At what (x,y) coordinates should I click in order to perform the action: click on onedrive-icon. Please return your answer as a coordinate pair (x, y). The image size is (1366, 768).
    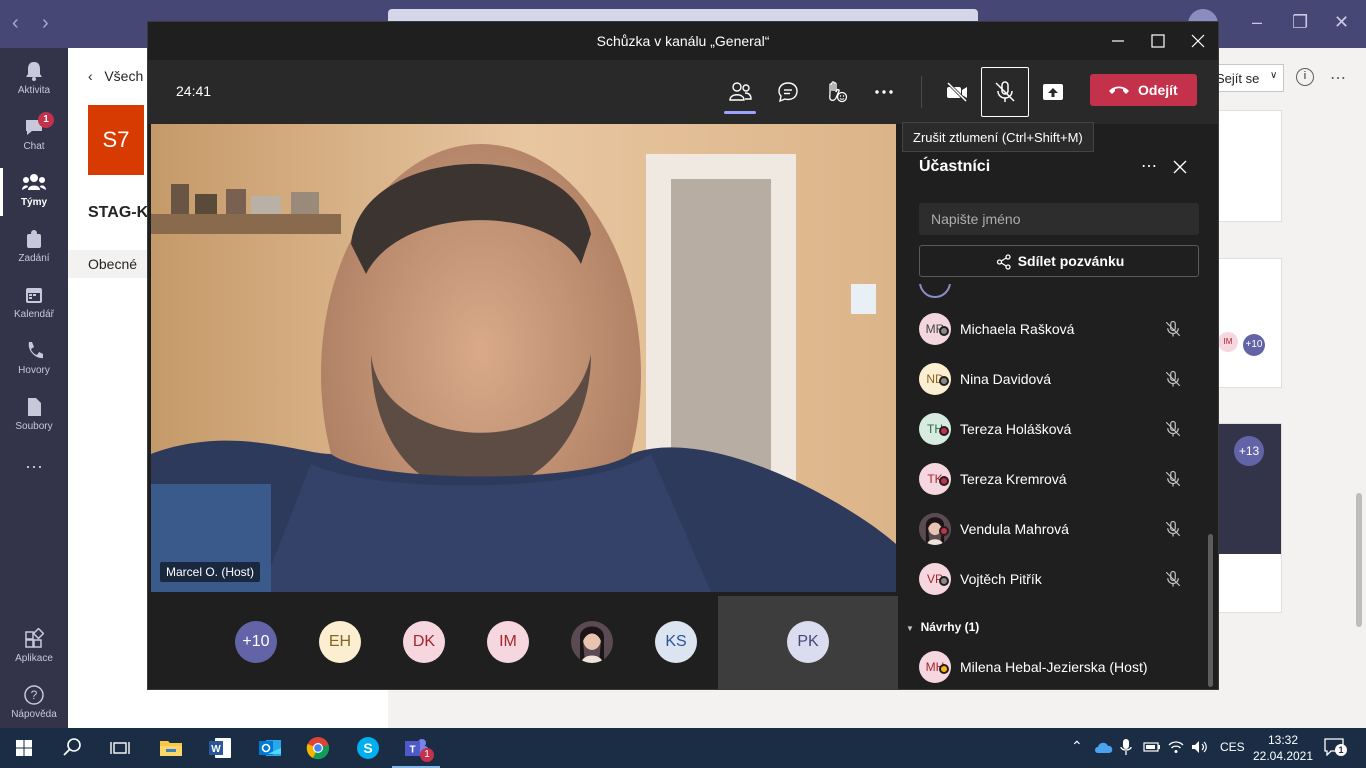
    Looking at the image, I should click on (1104, 747).